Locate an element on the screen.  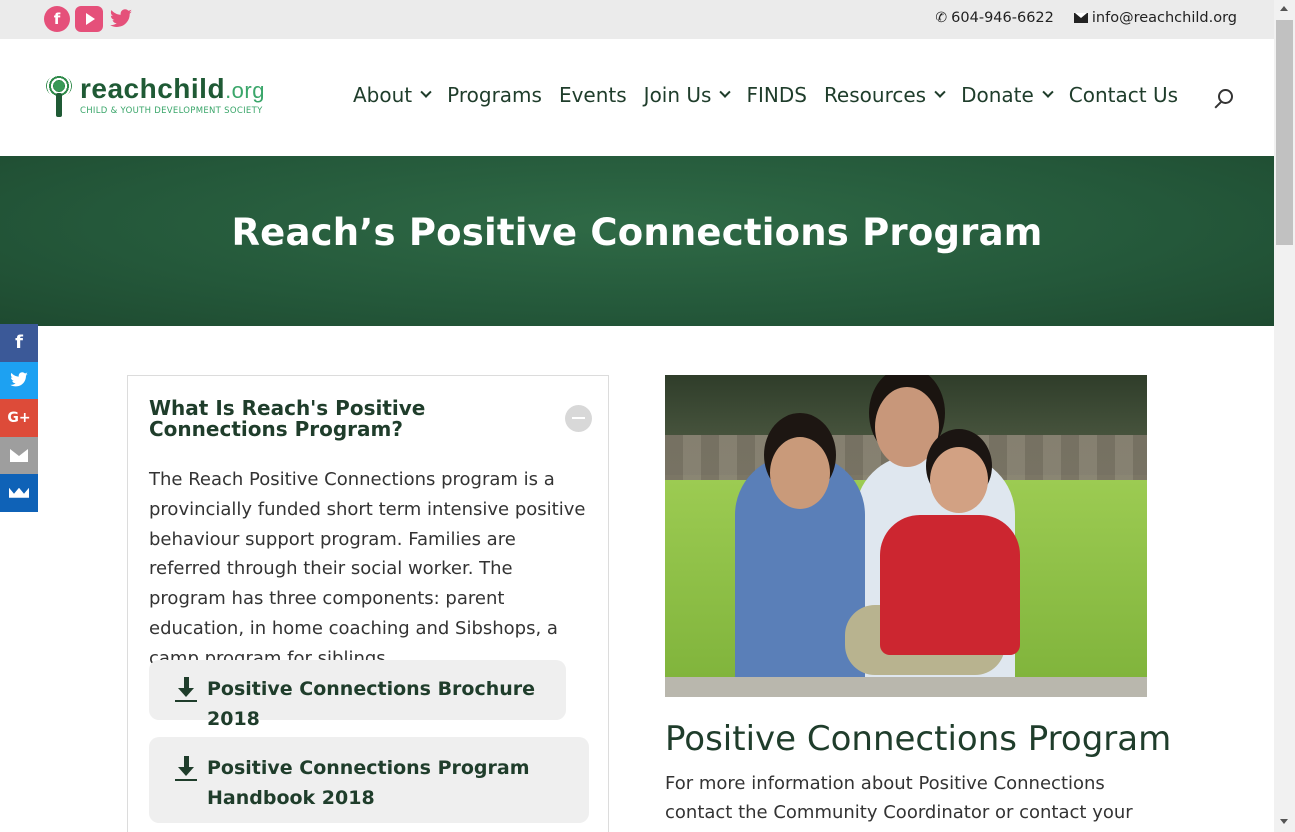
download-label: Positive Connections Brochure 2018 is located at coordinates (371, 704).